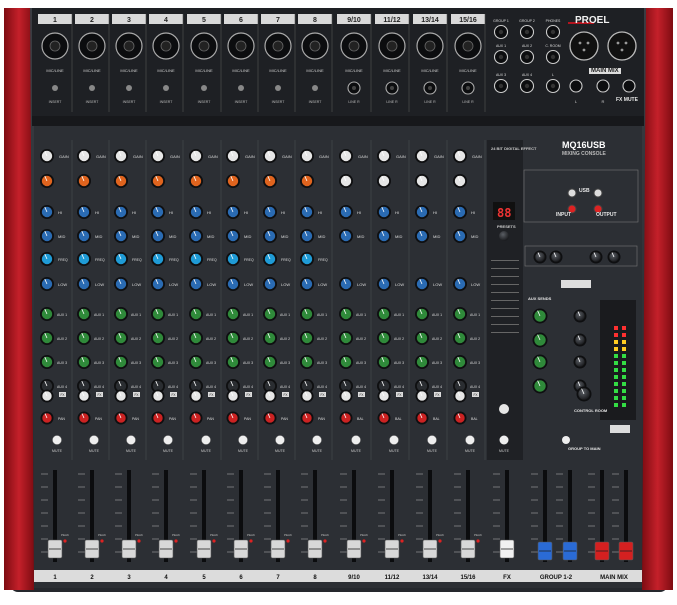 The image size is (677, 605). What do you see at coordinates (566, 440) in the screenshot?
I see `group-mute-button` at bounding box center [566, 440].